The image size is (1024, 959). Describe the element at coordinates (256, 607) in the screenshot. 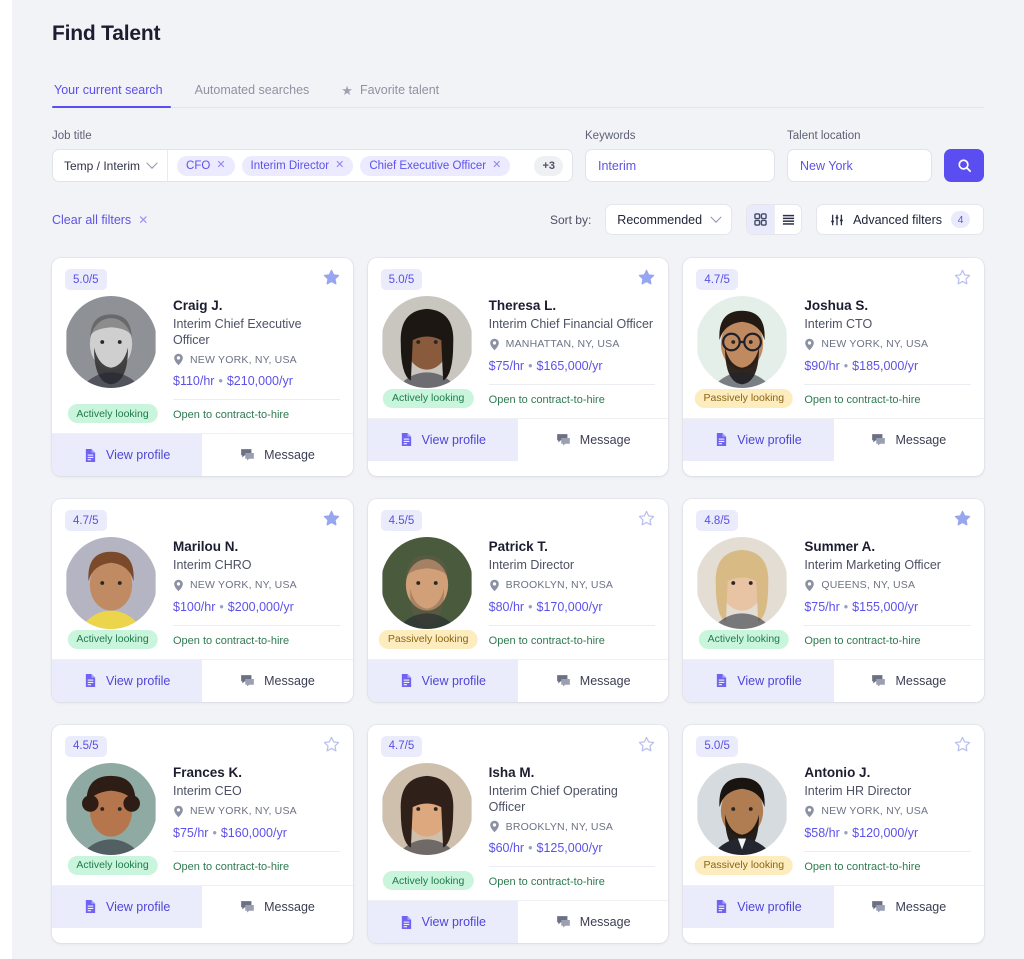

I see `candidate-rate: $100/hr • $200,000/yr` at that location.